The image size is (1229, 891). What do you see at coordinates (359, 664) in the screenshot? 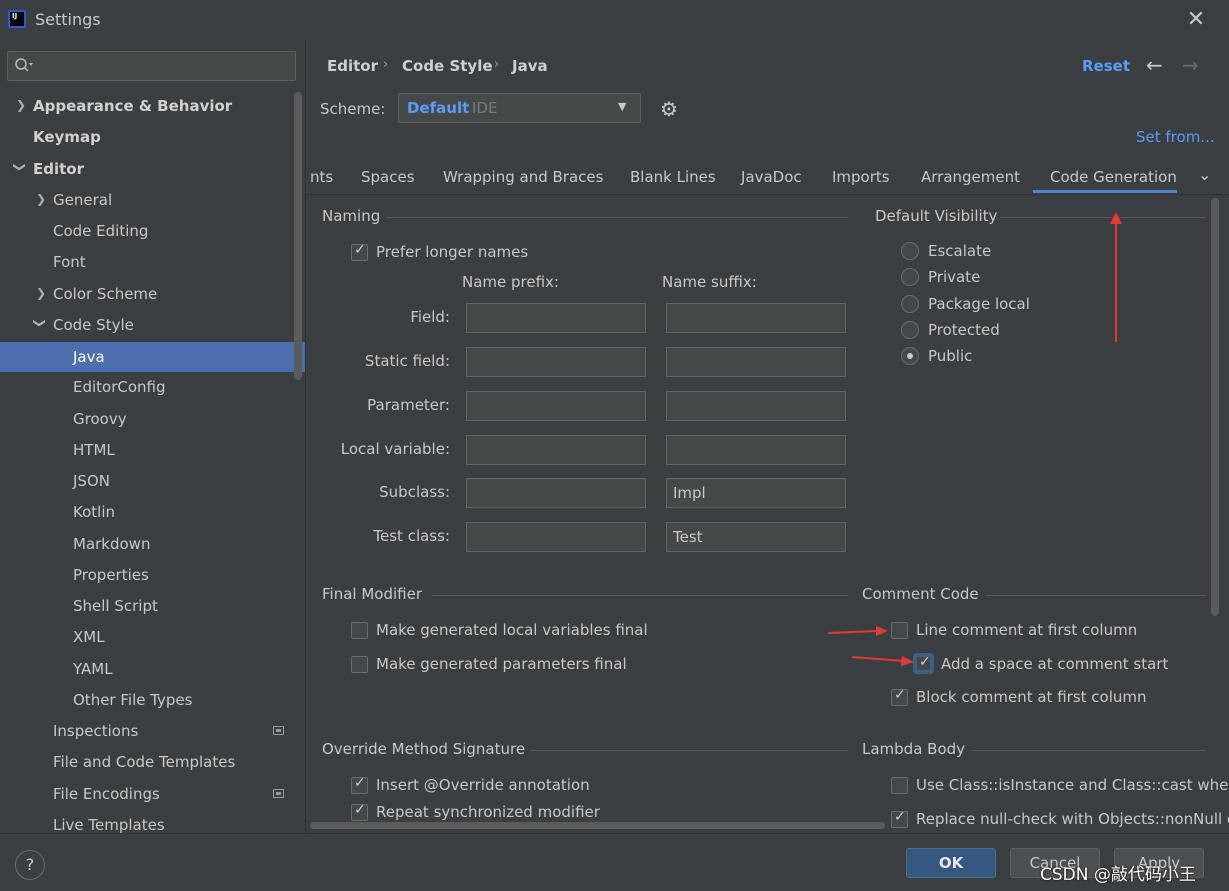
I see `final-params-checkbox` at bounding box center [359, 664].